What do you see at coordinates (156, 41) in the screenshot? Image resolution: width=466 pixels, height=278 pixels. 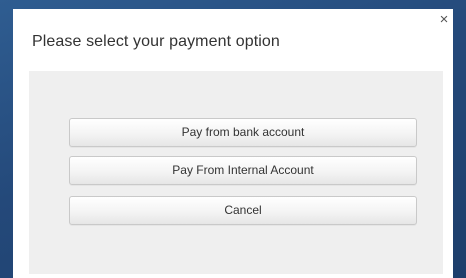 I see `dialog-title: Please select your payment option` at bounding box center [156, 41].